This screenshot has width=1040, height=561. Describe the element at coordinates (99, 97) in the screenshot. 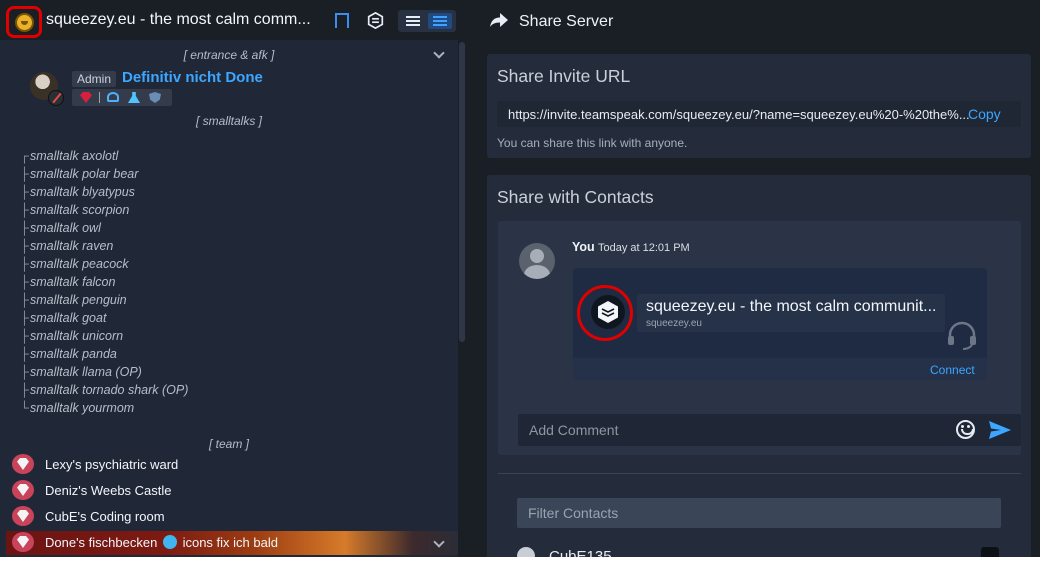

I see `badge-separator` at that location.